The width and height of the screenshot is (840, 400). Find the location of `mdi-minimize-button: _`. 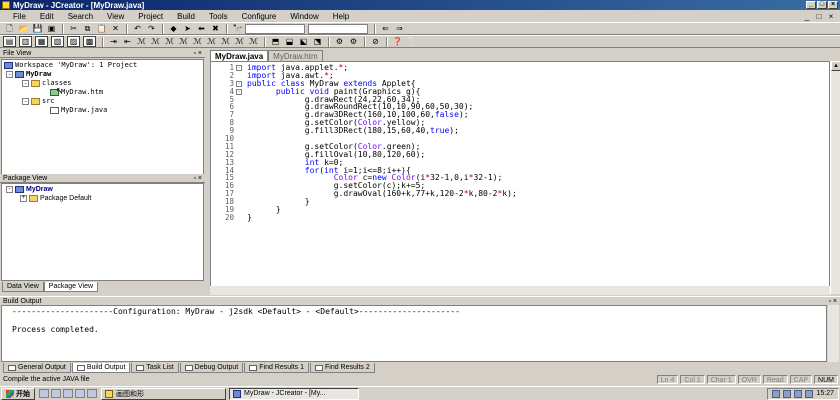

mdi-minimize-button: _ is located at coordinates (807, 16).